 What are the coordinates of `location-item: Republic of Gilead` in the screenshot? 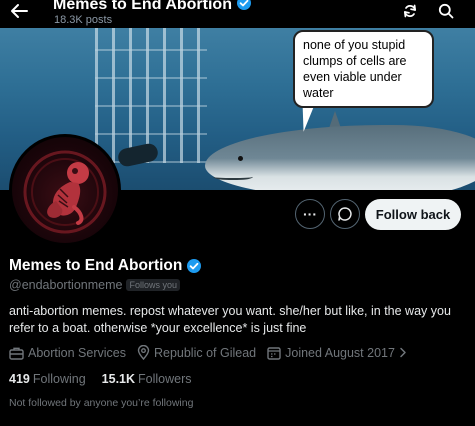 It's located at (196, 352).